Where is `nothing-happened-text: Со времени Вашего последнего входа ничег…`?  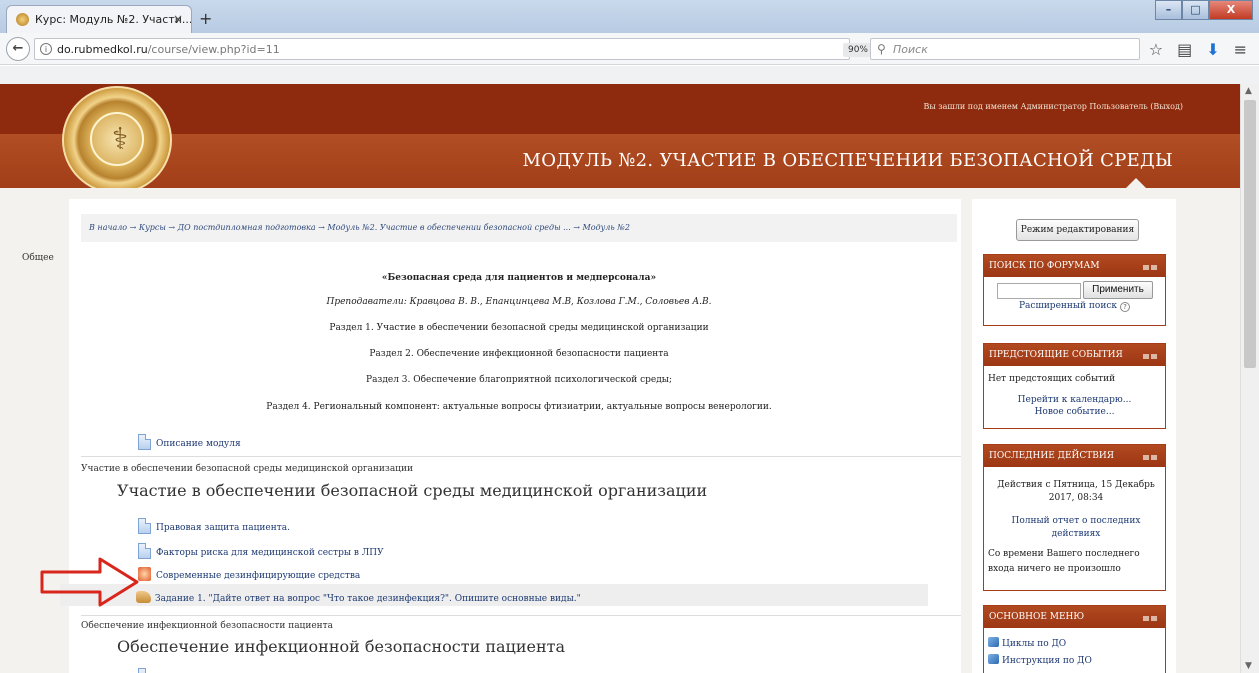 nothing-happened-text: Со времени Вашего последнего входа ничег… is located at coordinates (1064, 561).